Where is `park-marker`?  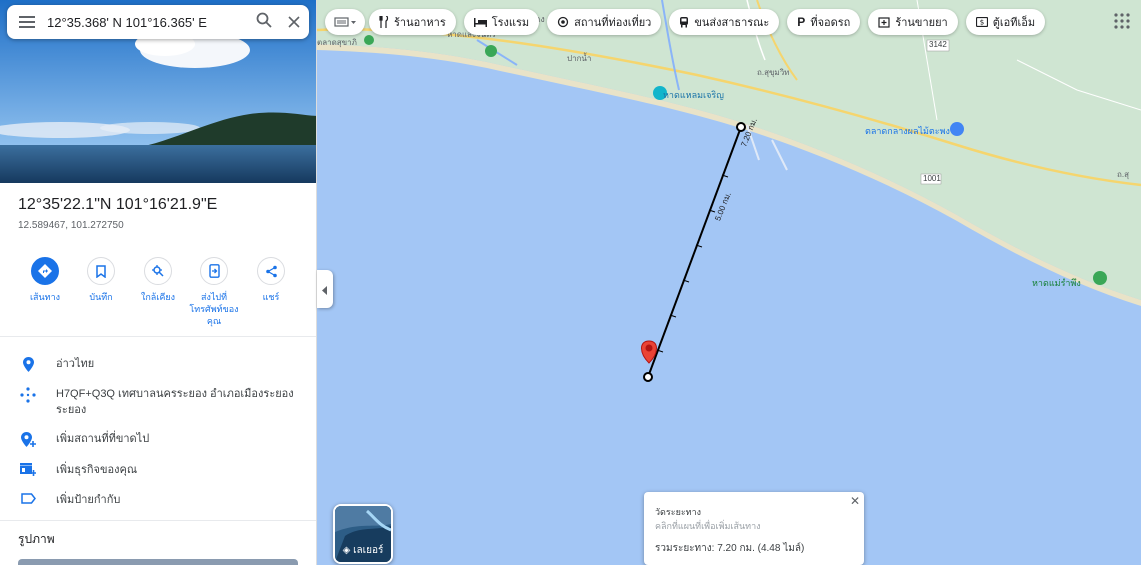
park-marker is located at coordinates (491, 51).